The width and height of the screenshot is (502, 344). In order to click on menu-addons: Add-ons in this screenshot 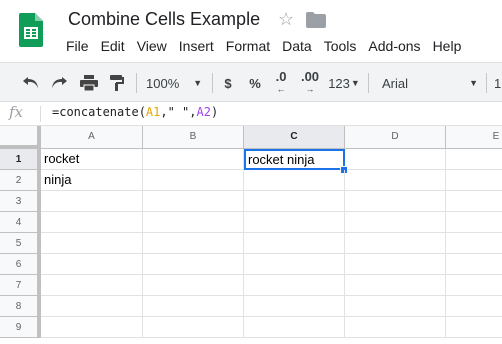, I will do `click(394, 47)`.